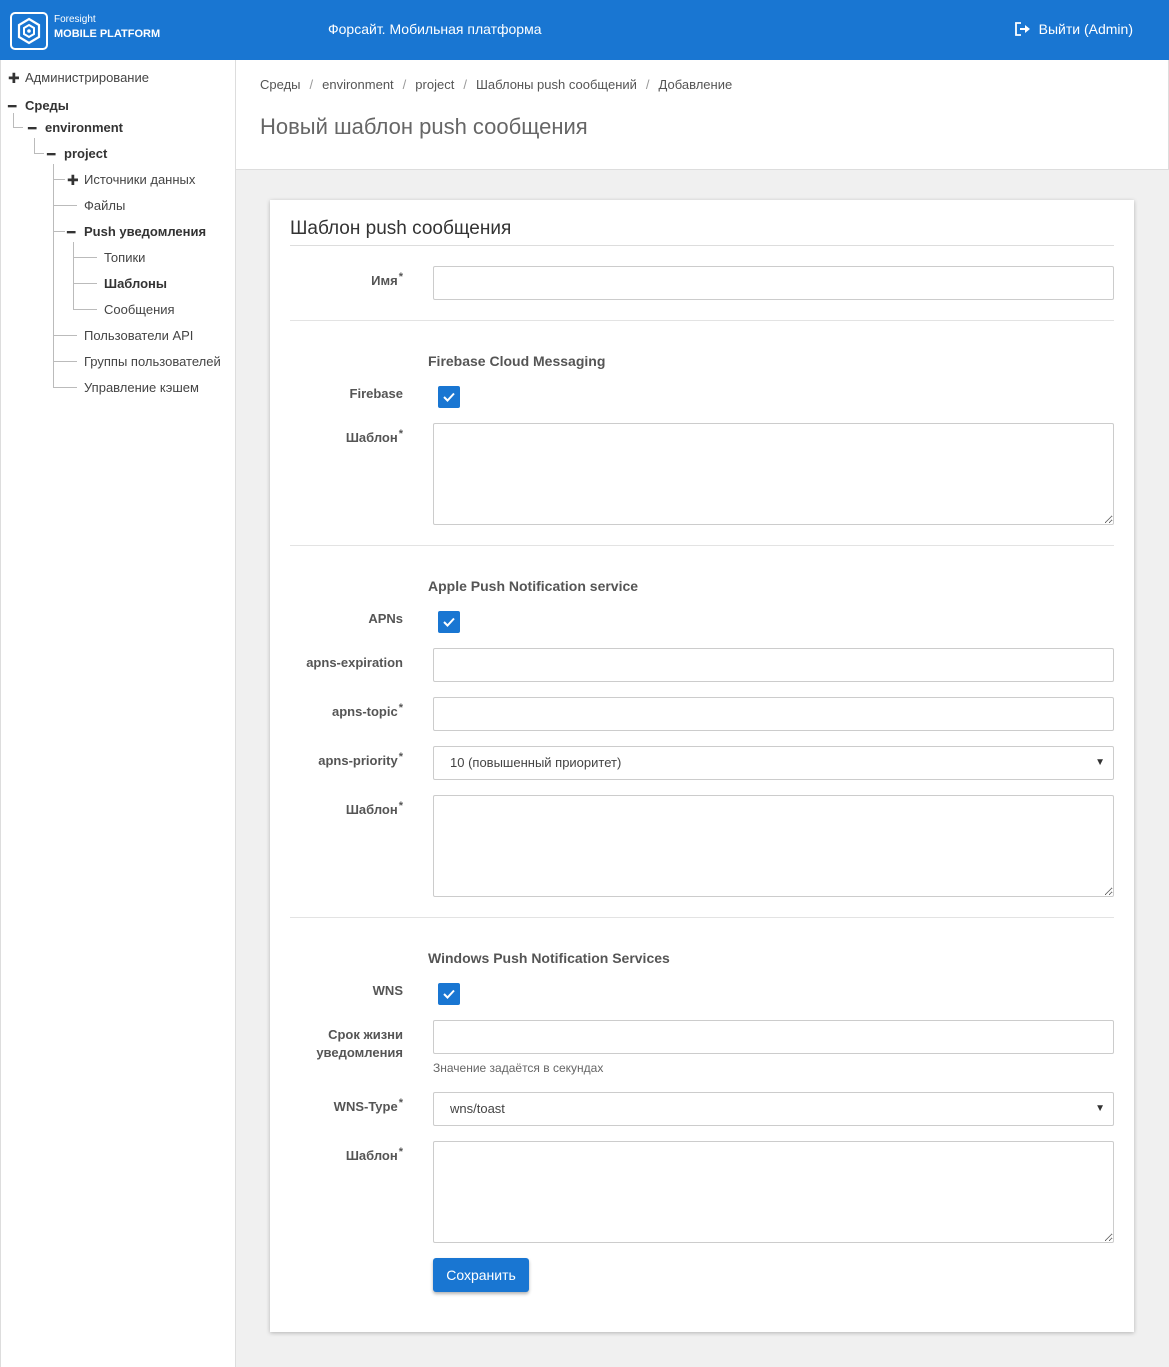  What do you see at coordinates (1085, 29) in the screenshot?
I see `logout-label: Выйти (Admin)` at bounding box center [1085, 29].